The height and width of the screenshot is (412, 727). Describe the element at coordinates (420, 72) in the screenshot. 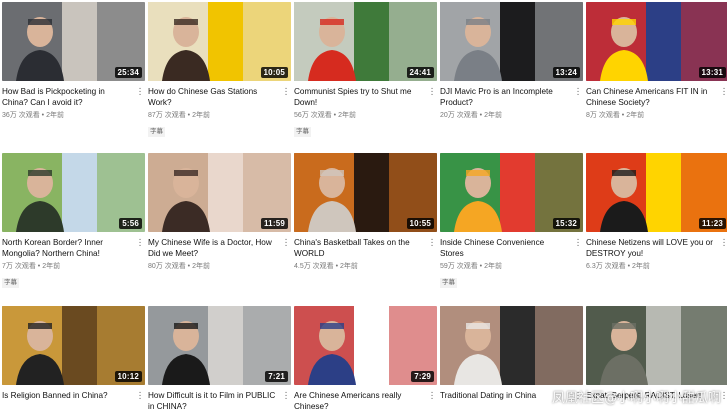

I see `video-duration: 24:41` at that location.